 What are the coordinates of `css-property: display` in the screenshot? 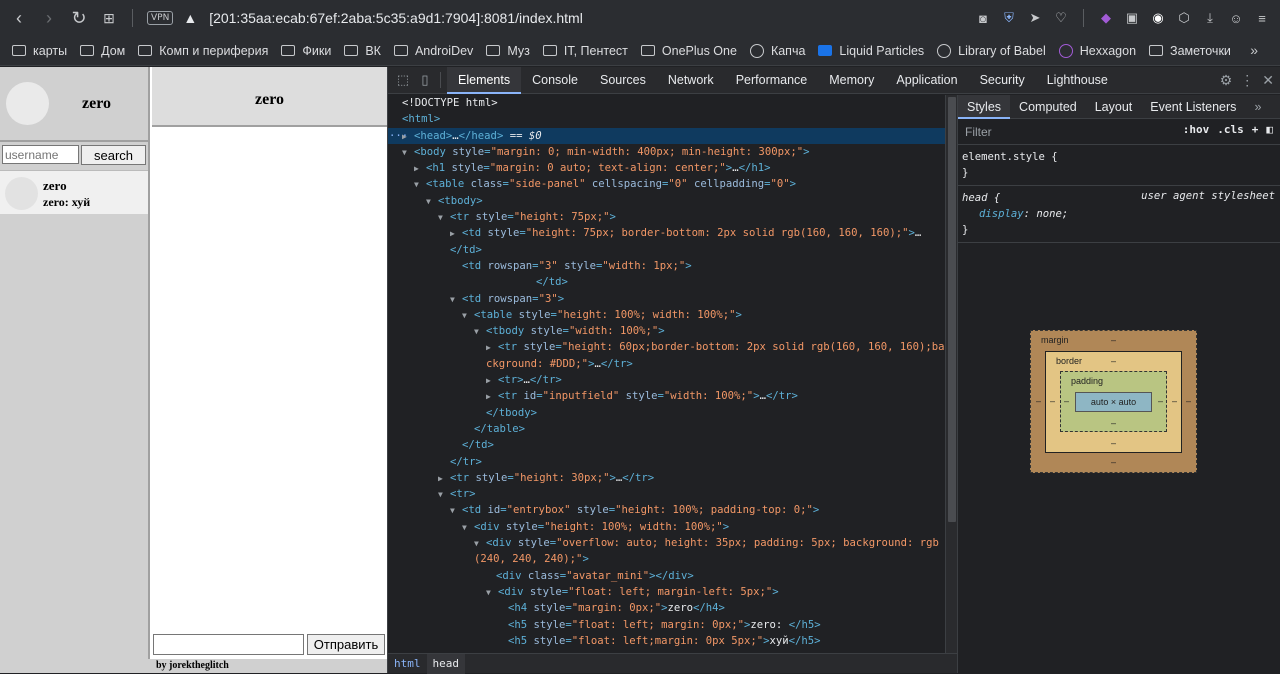 It's located at (1001, 214).